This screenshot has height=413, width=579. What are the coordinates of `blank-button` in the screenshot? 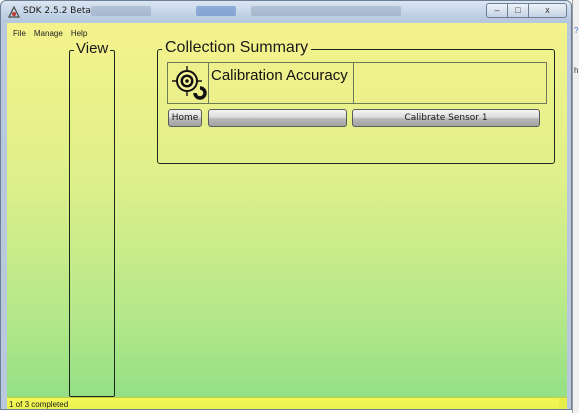 It's located at (277, 118).